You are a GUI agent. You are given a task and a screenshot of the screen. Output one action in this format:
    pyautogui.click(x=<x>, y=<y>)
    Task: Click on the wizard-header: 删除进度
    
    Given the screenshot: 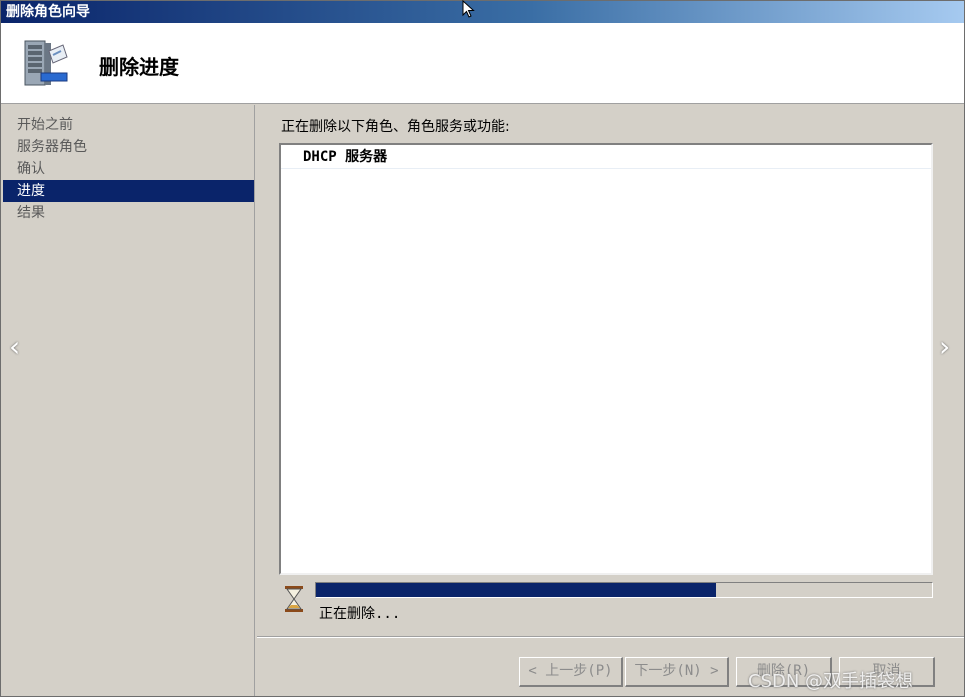 What is the action you would take?
    pyautogui.click(x=482, y=63)
    